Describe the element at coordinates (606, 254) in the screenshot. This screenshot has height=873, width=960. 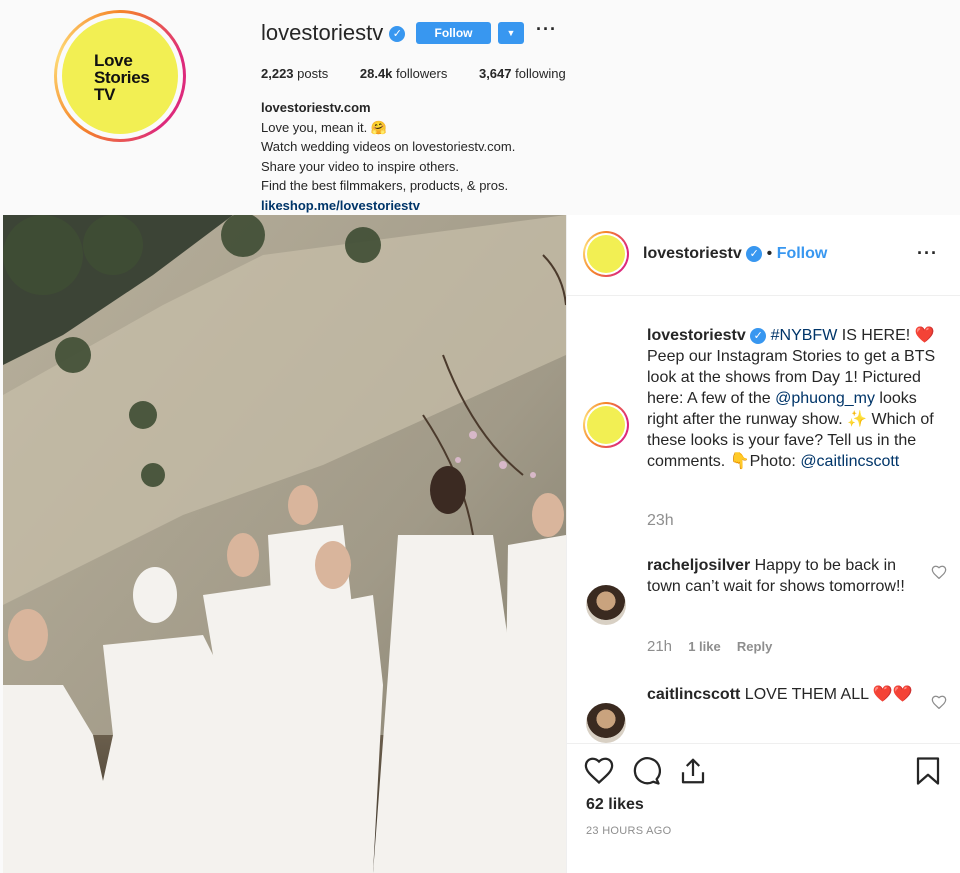
I see `post-header-avatar` at that location.